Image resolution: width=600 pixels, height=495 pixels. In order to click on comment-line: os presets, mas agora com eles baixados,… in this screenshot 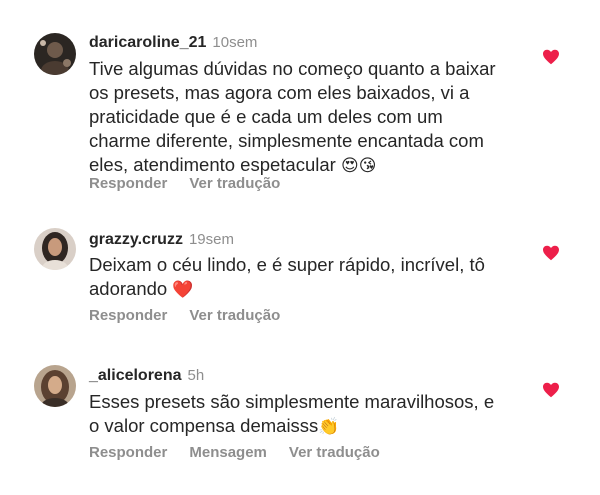, I will do `click(279, 92)`.